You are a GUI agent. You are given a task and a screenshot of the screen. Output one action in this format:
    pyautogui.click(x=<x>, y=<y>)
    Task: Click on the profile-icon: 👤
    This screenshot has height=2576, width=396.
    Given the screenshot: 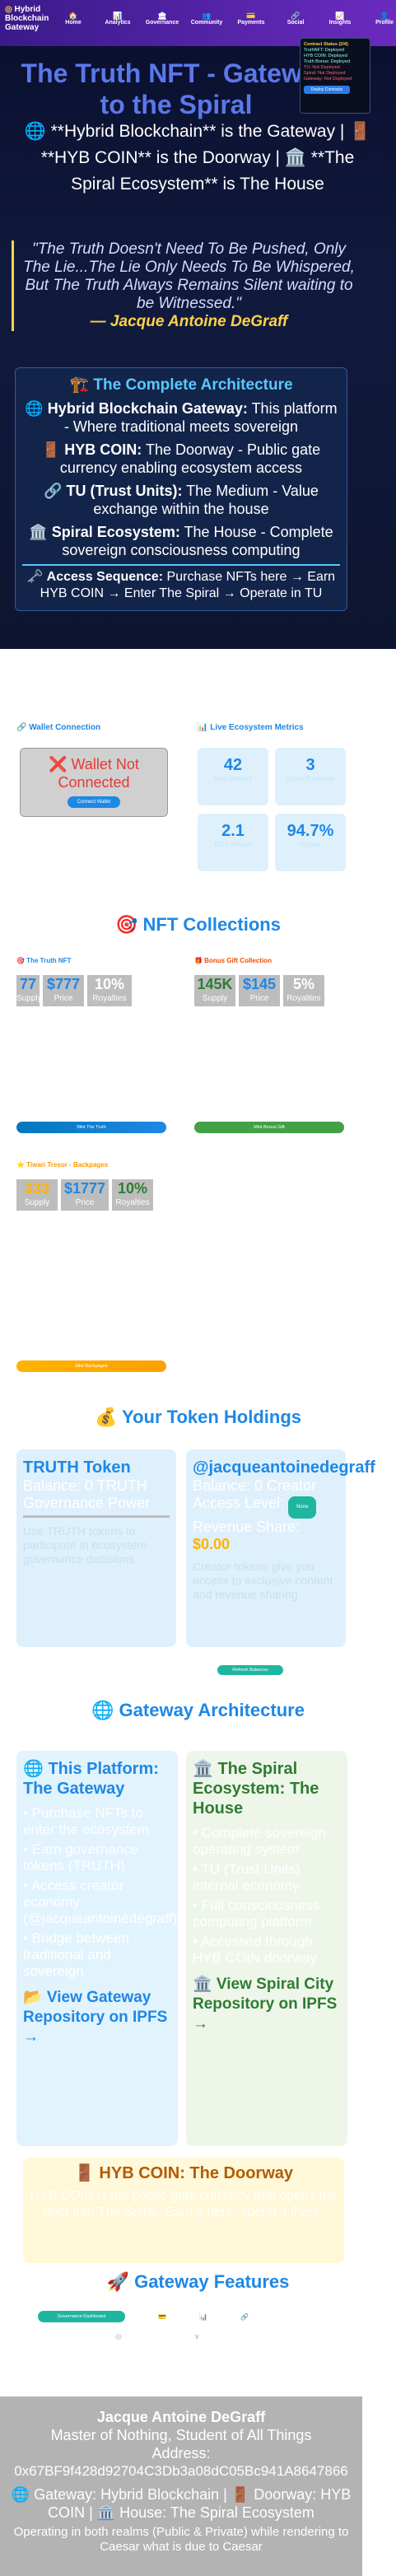 What is the action you would take?
    pyautogui.click(x=385, y=16)
    